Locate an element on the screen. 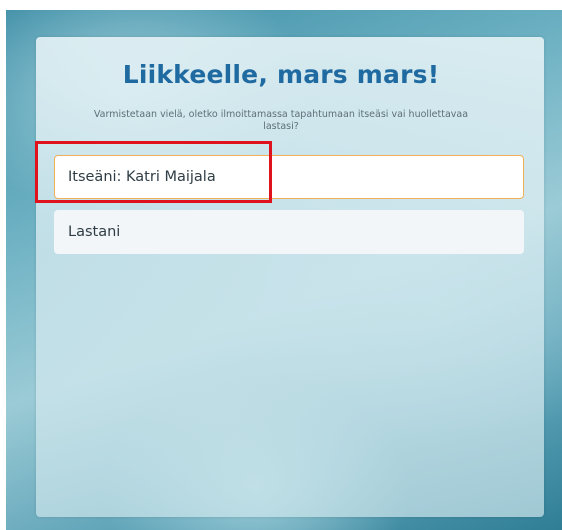 Image resolution: width=562 pixels, height=530 pixels. page-title: Liikkeelle, mars mars! is located at coordinates (281, 74).